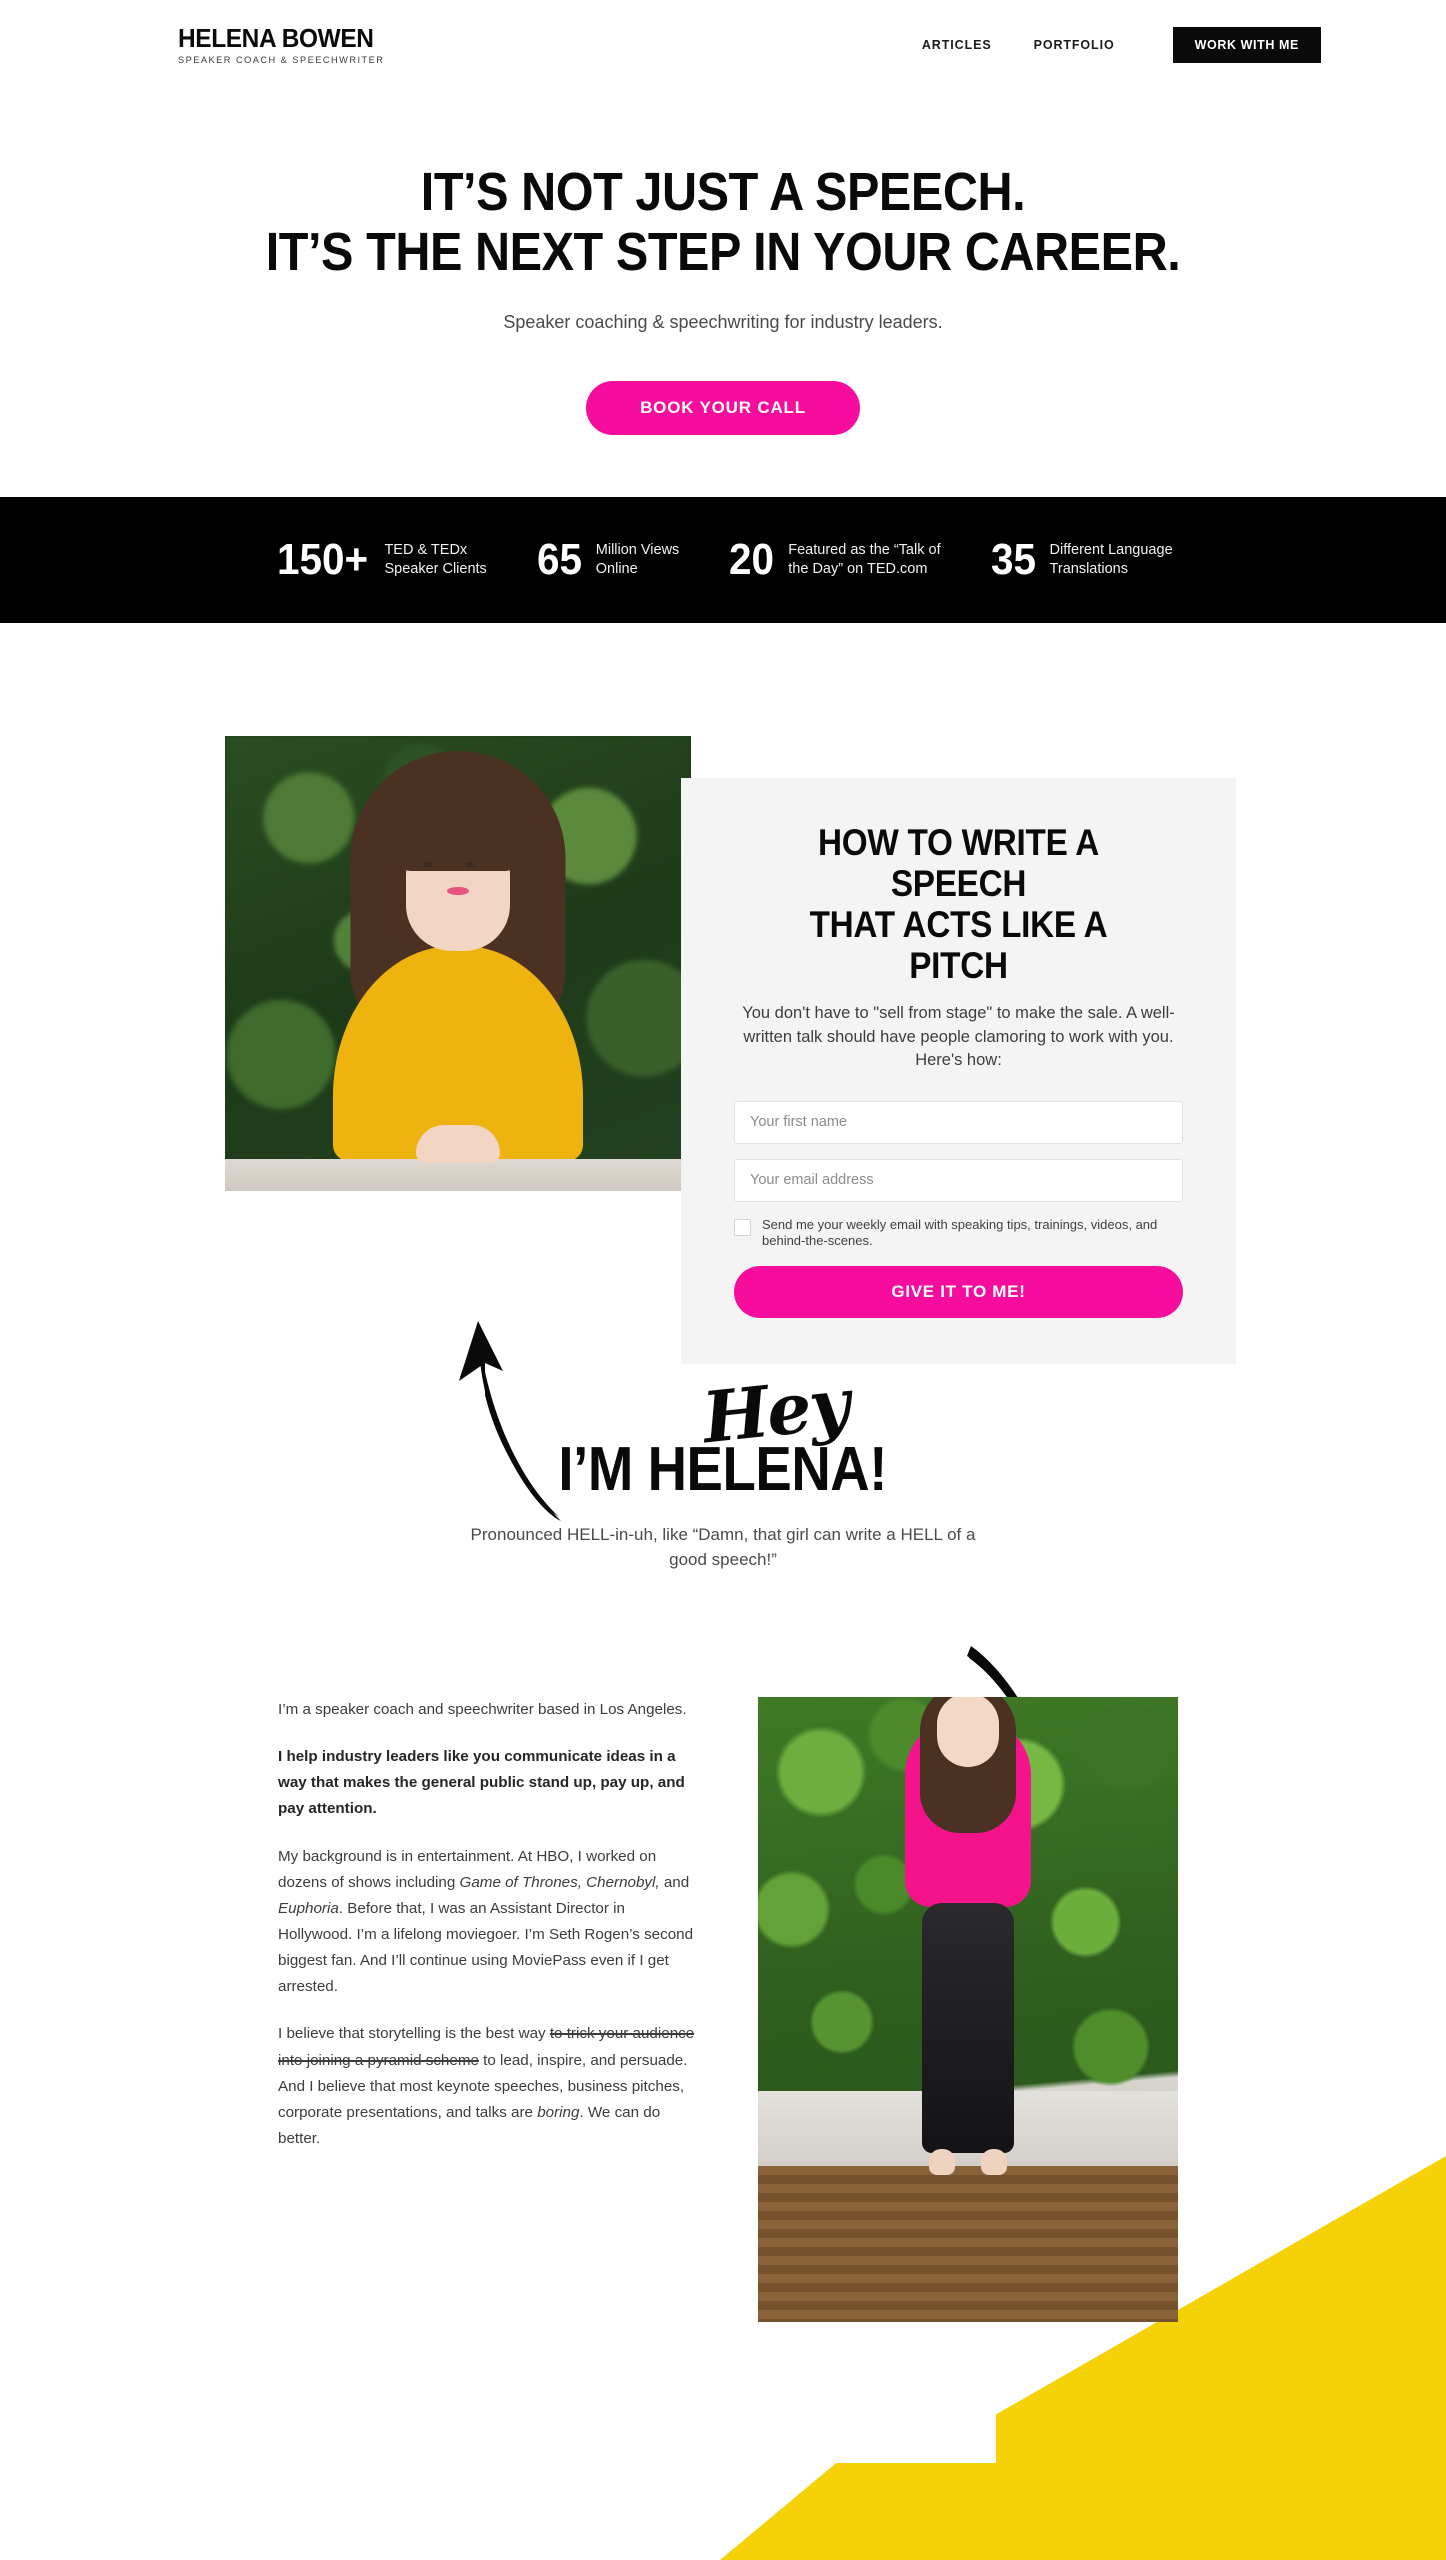 This screenshot has height=2560, width=1446. Describe the element at coordinates (1088, 569) in the screenshot. I see `stat-label-line-2: Translations` at that location.